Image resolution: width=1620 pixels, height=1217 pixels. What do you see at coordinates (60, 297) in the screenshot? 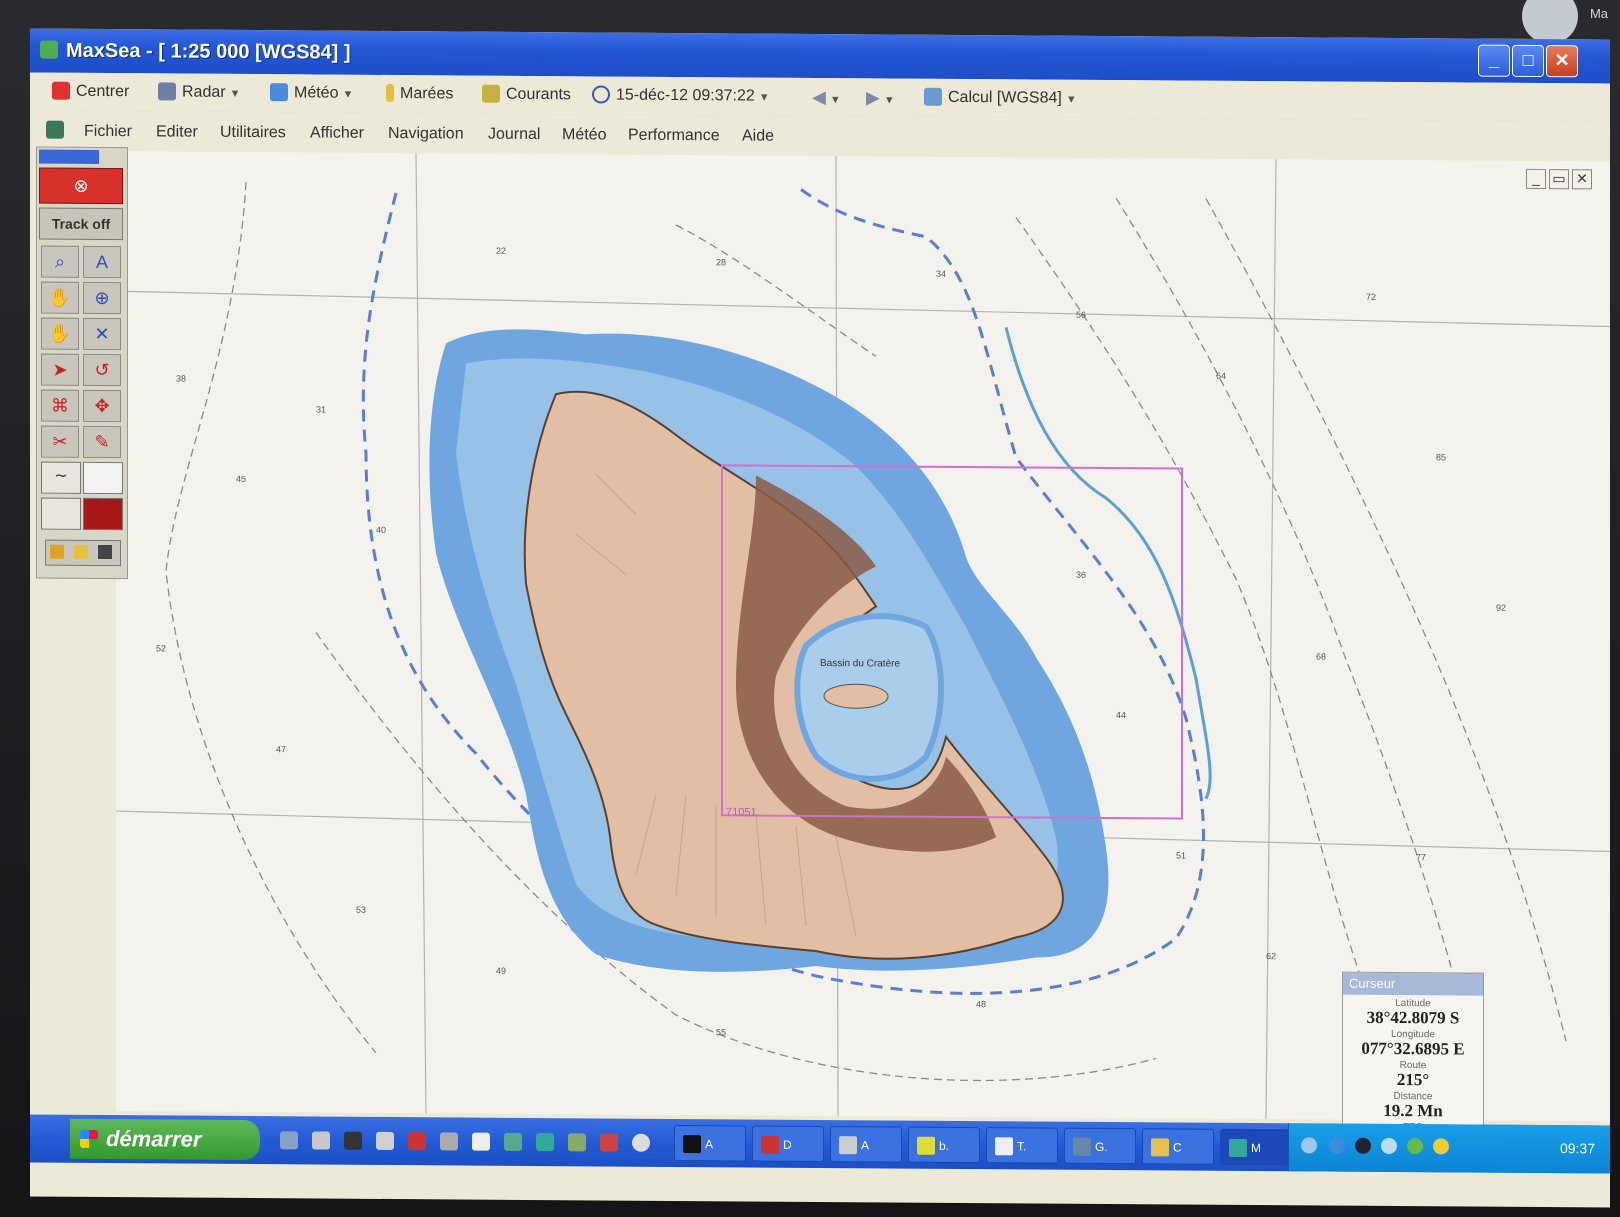
I see `pan-icon: ✋` at bounding box center [60, 297].